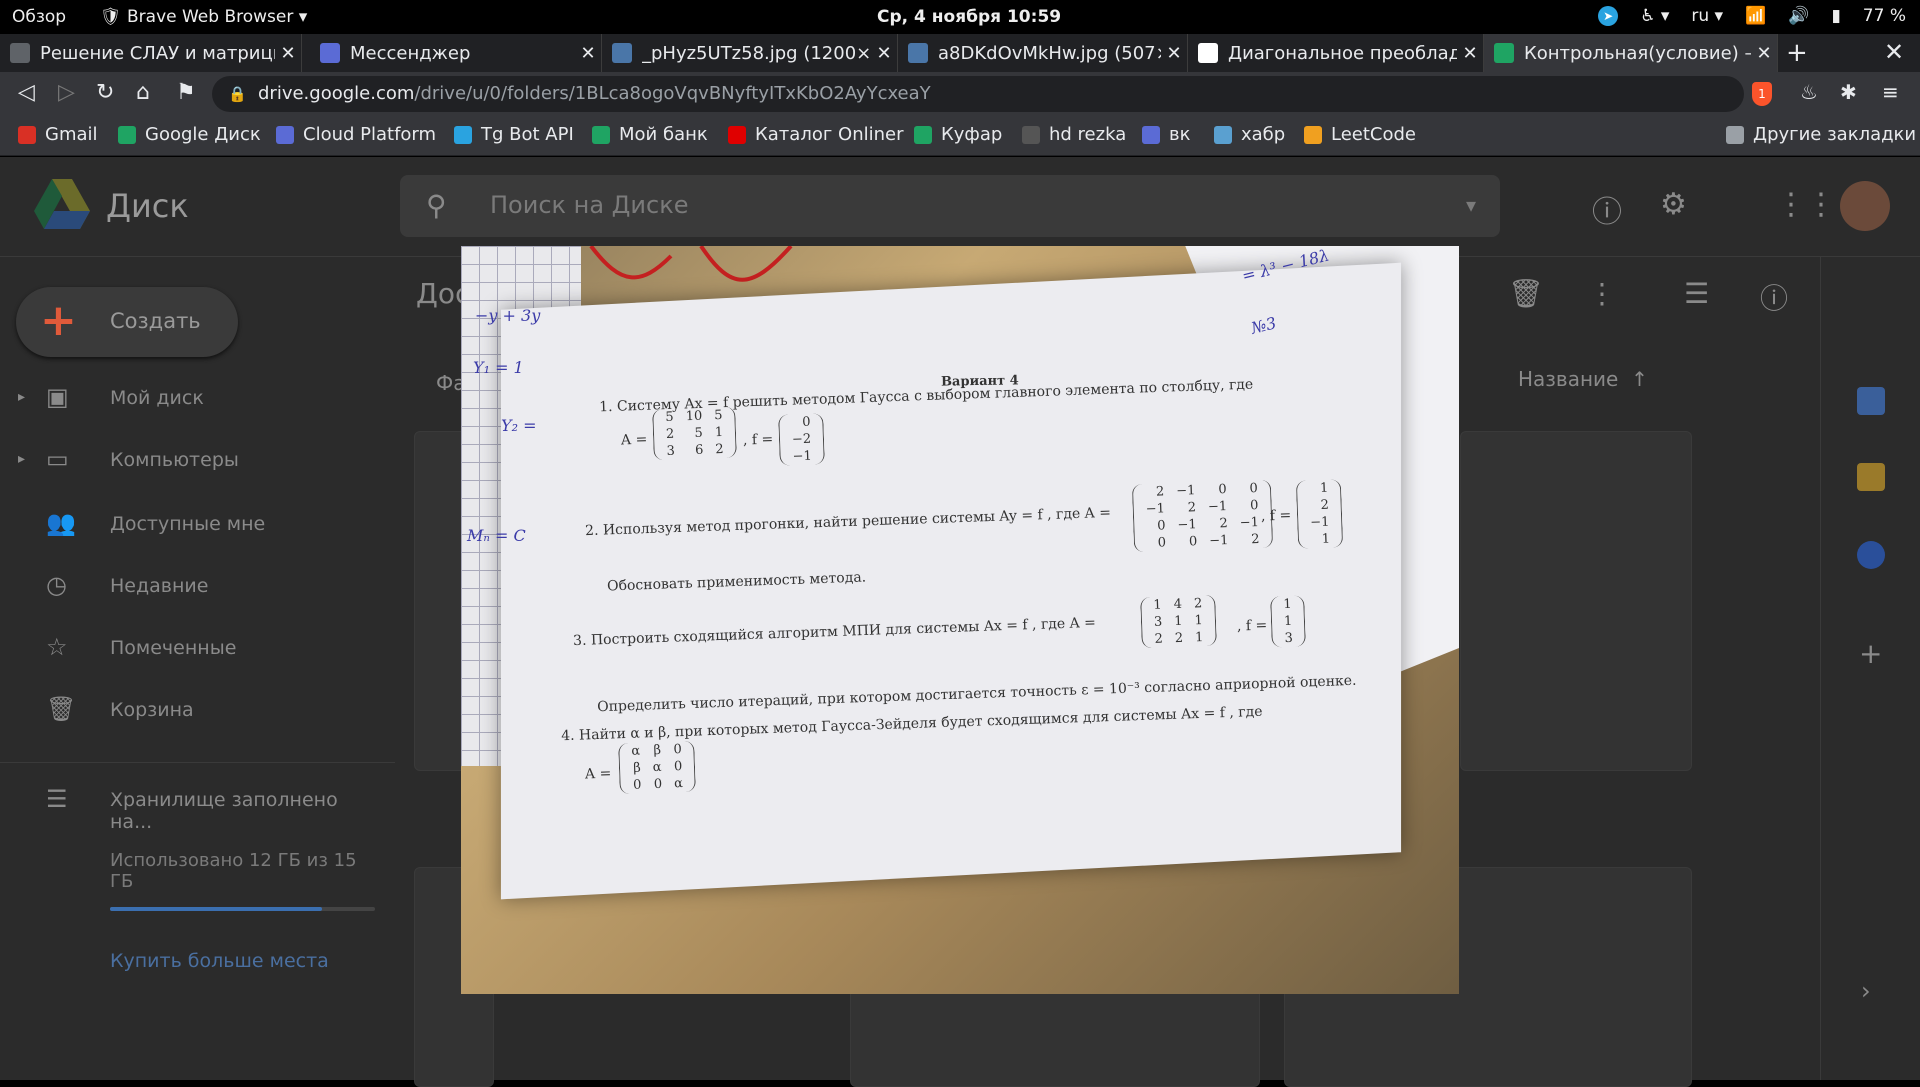  Describe the element at coordinates (1583, 379) in the screenshot. I see `sort-by-name: Название ↑` at that location.